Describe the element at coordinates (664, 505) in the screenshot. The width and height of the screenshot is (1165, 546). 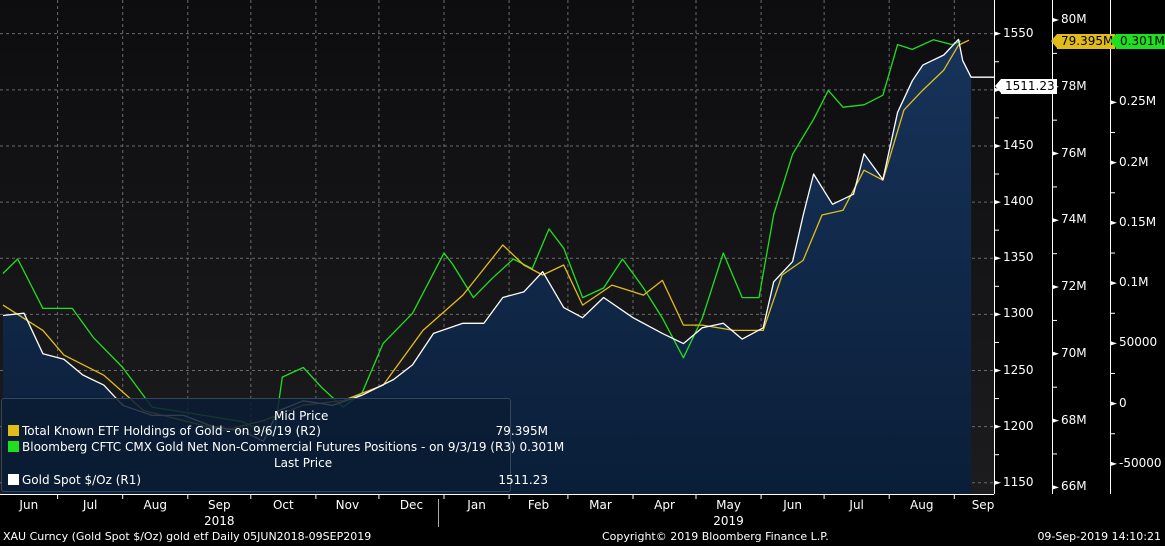
I see `x-tick-label: Apr` at that location.